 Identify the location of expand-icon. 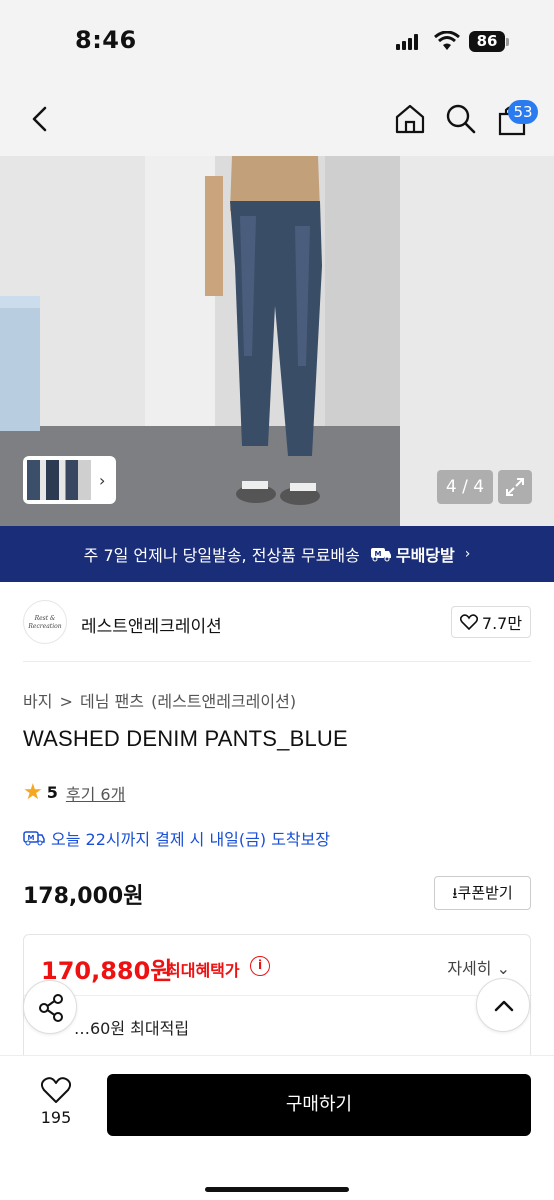
(515, 487).